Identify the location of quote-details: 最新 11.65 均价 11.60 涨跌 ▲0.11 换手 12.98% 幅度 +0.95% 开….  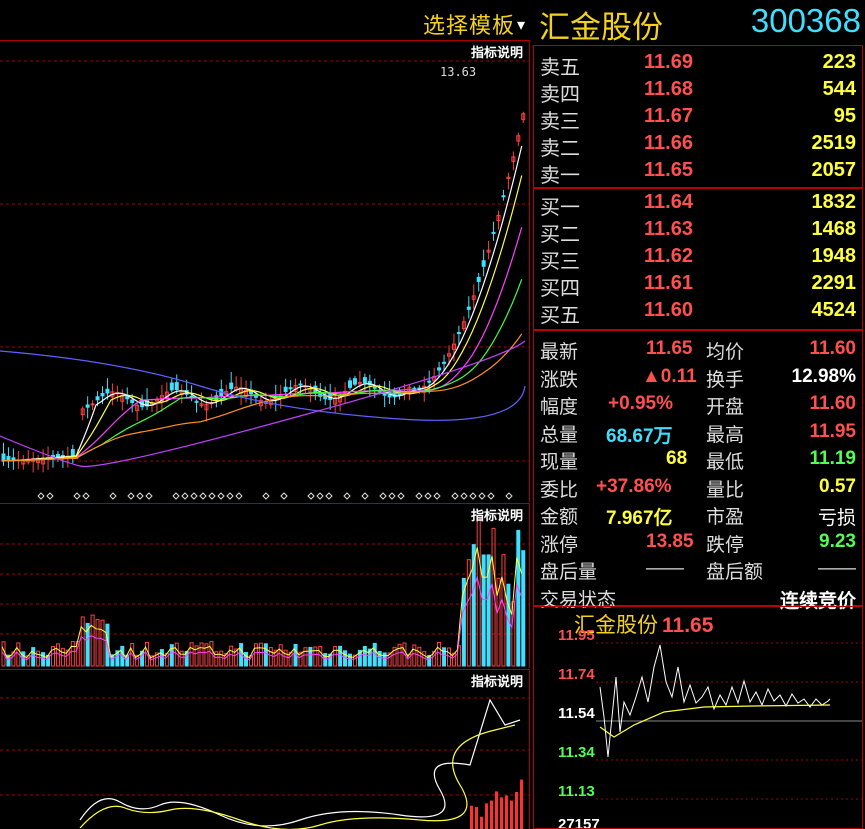
(698, 471).